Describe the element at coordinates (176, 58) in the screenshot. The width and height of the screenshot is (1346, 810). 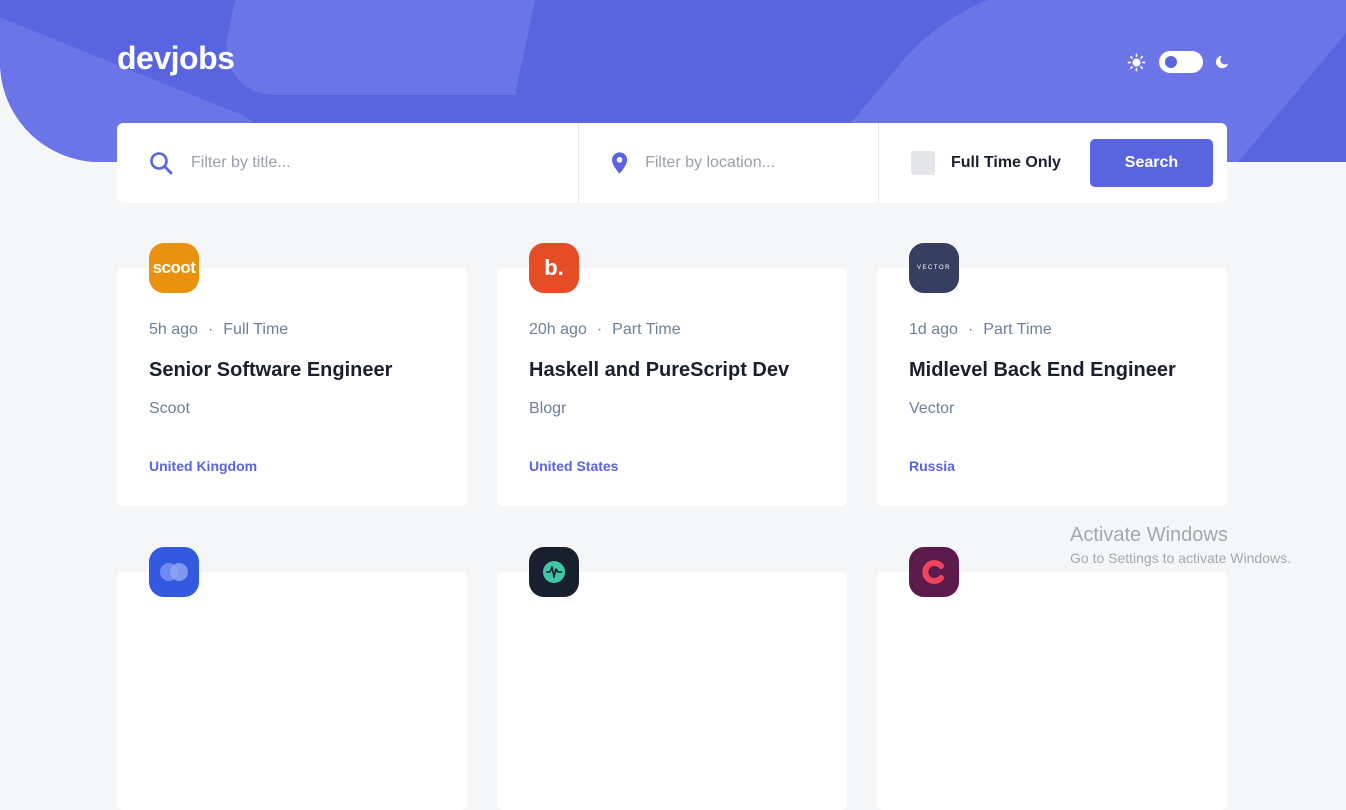
I see `site-logo: devjobs` at that location.